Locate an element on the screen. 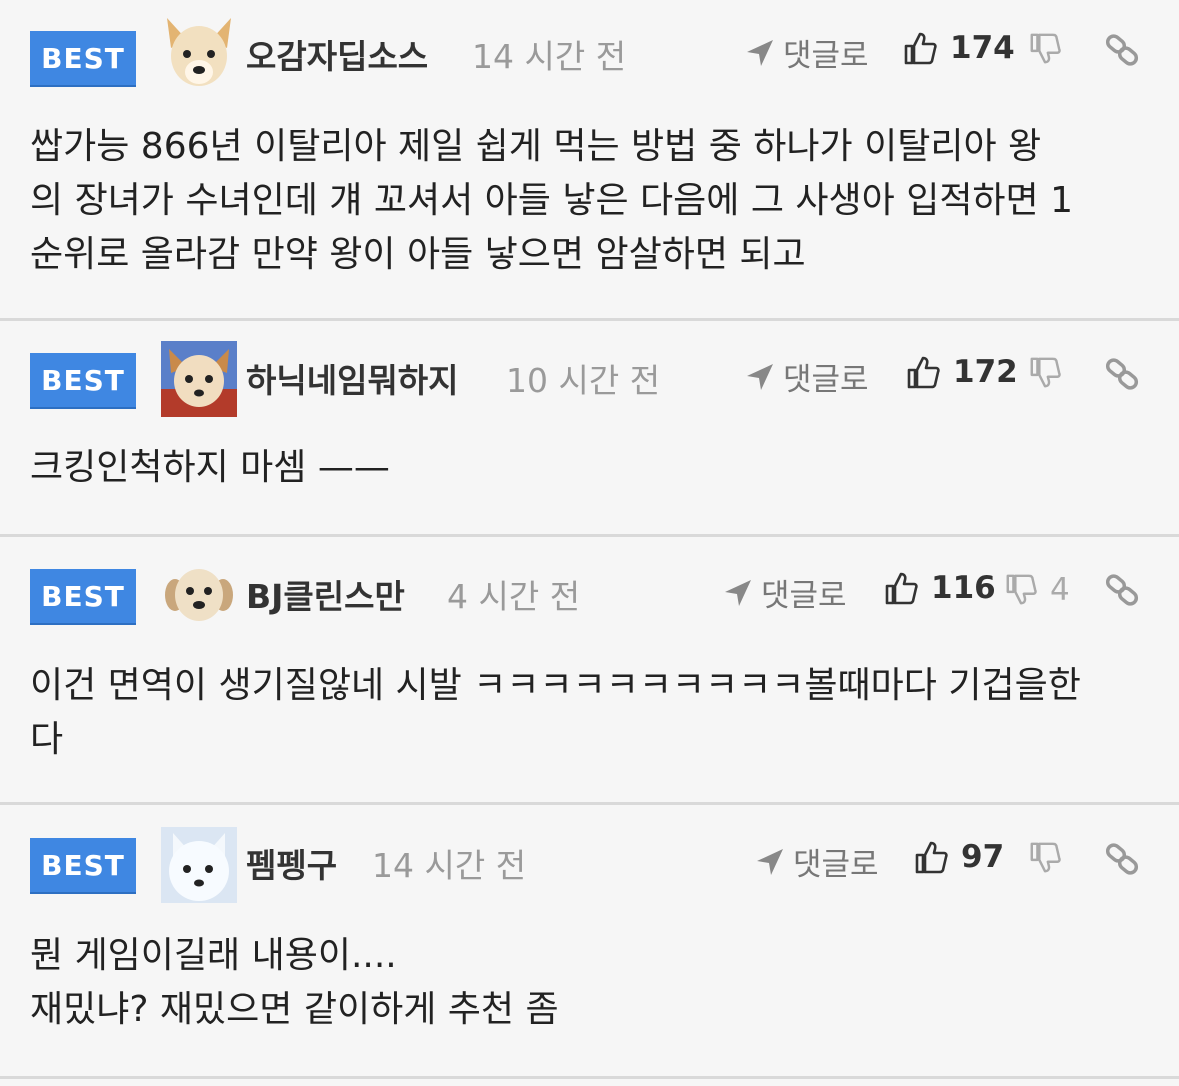 This screenshot has width=1179, height=1086. like-button: 174 is located at coordinates (958, 48).